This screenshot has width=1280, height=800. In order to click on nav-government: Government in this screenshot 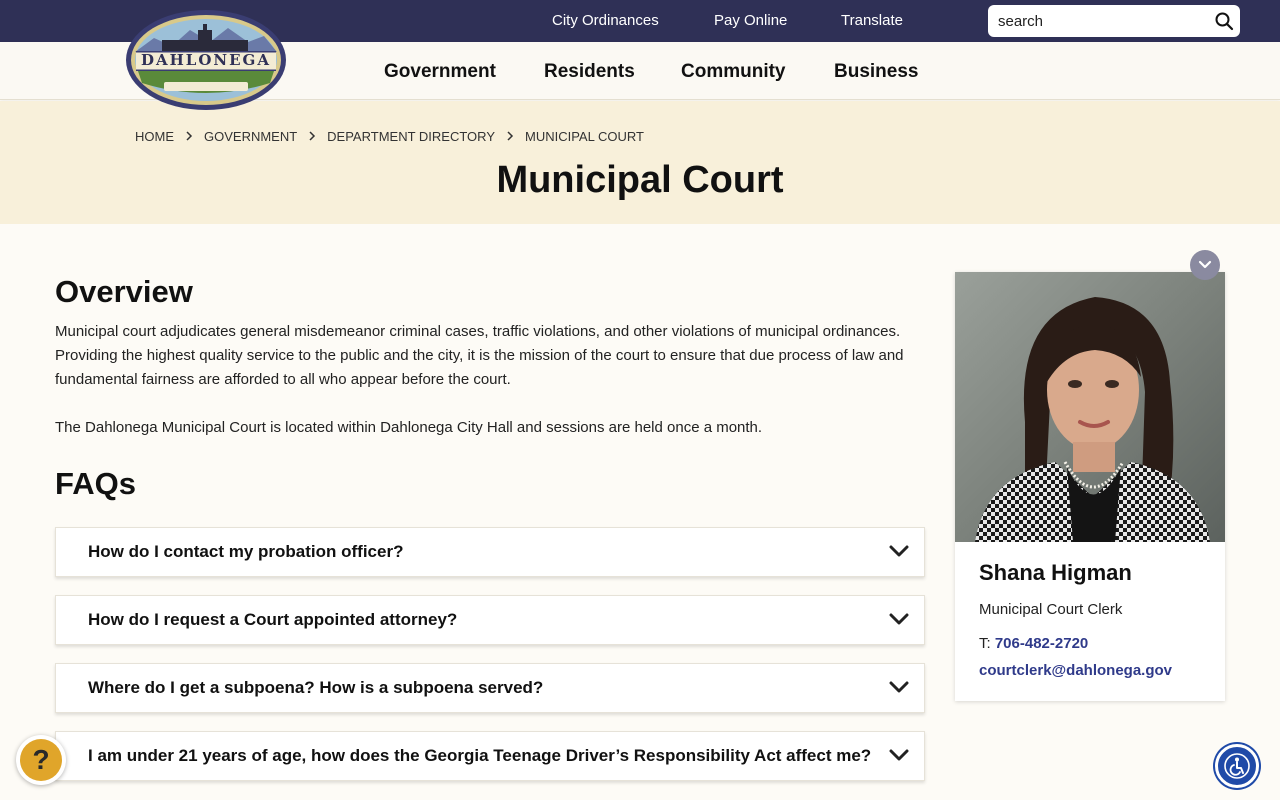, I will do `click(440, 71)`.